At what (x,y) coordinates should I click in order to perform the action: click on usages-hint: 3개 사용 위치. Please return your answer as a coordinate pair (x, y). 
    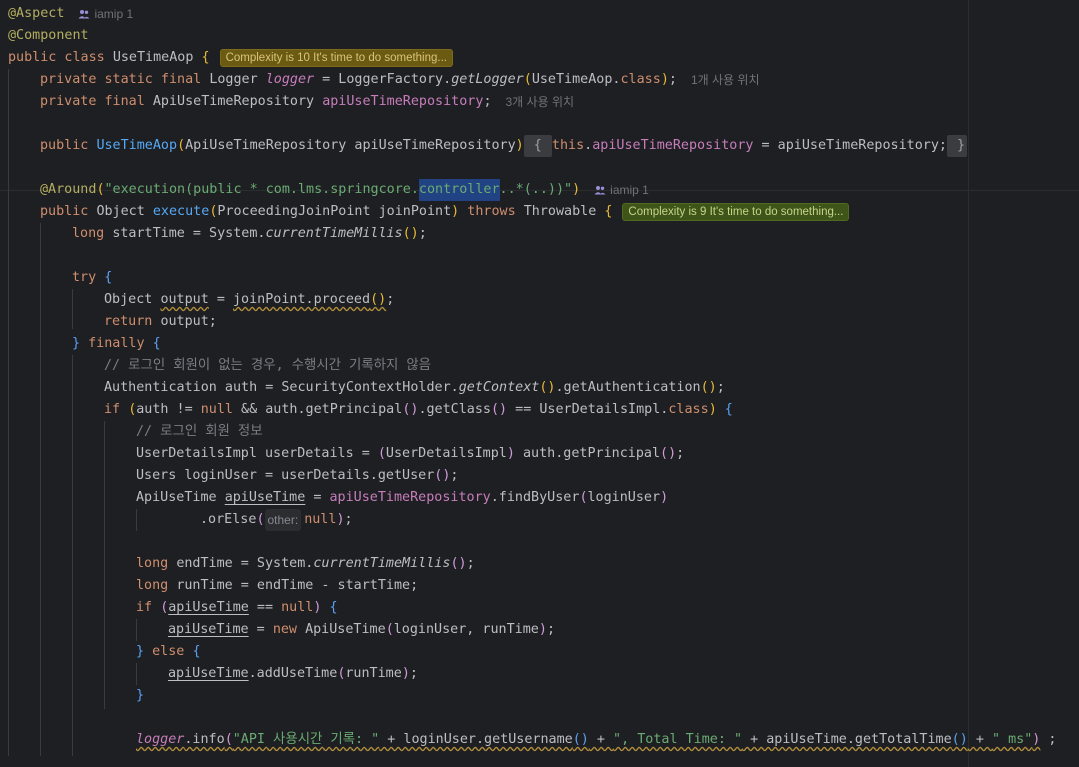
    Looking at the image, I should click on (540, 102).